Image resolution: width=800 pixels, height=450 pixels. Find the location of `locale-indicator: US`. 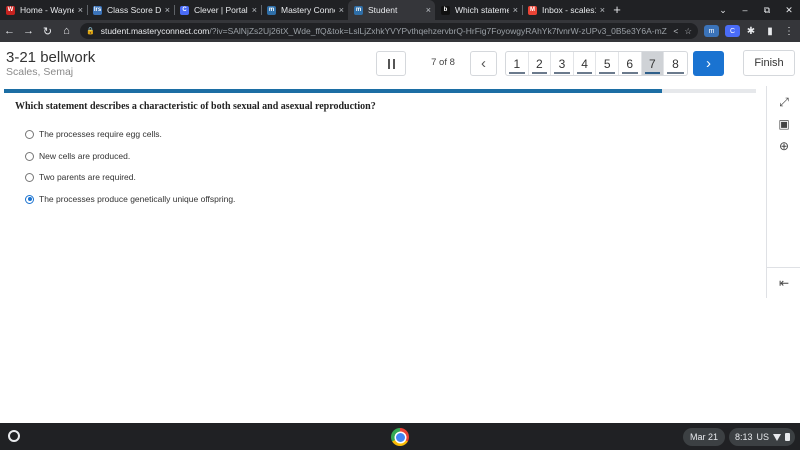

locale-indicator: US is located at coordinates (763, 437).